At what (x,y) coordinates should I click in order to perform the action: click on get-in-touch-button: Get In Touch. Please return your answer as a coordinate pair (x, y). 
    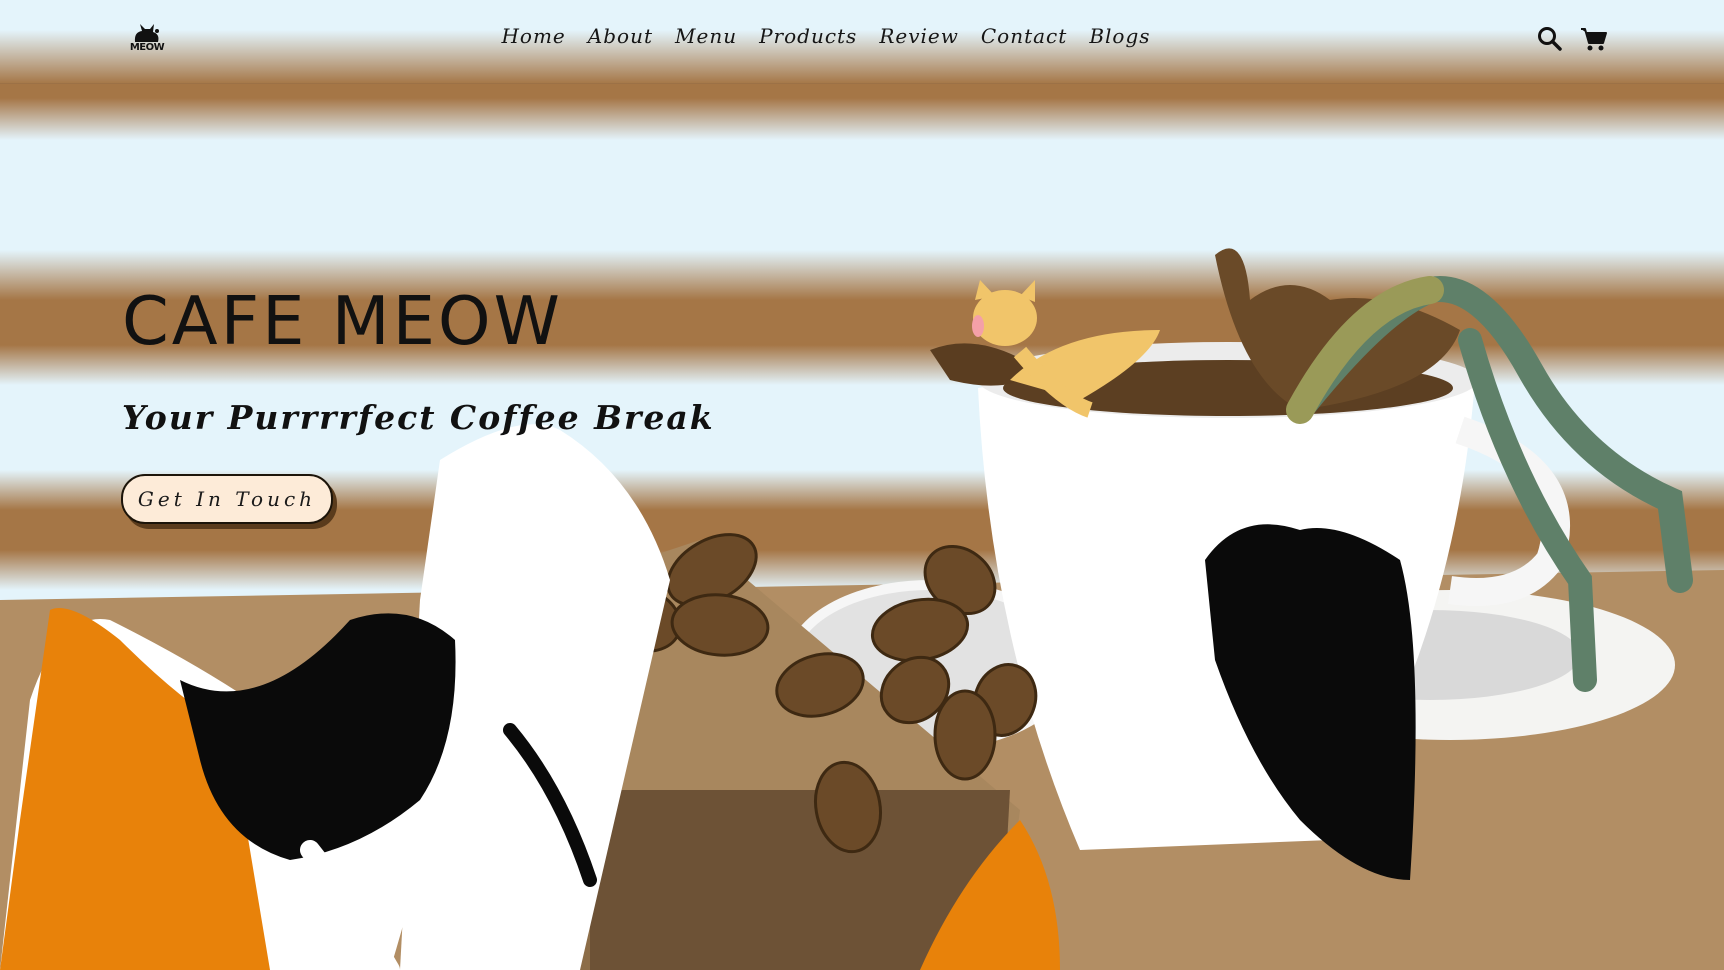
    Looking at the image, I should click on (227, 499).